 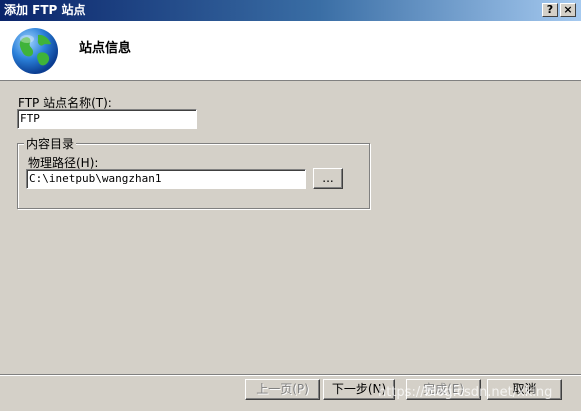 I want to click on window-title: 添加 FTP 站点, so click(x=45, y=10).